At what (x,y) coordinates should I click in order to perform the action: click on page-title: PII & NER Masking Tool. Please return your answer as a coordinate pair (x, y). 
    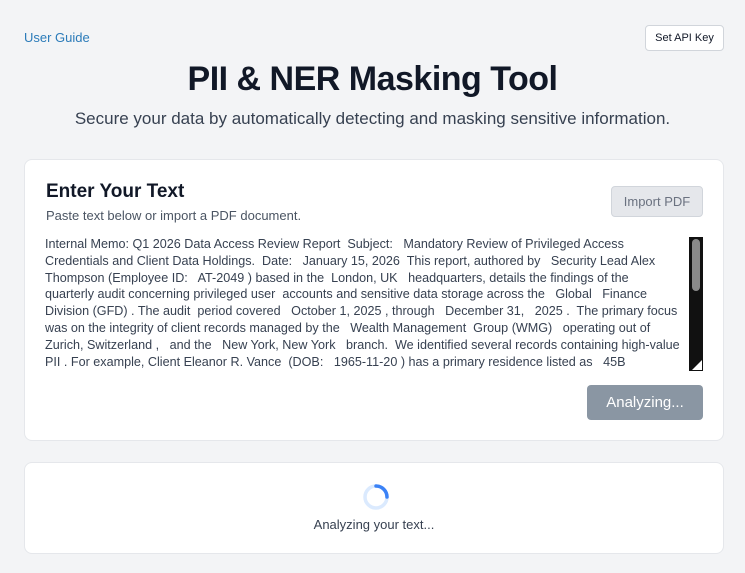
    Looking at the image, I should click on (372, 79).